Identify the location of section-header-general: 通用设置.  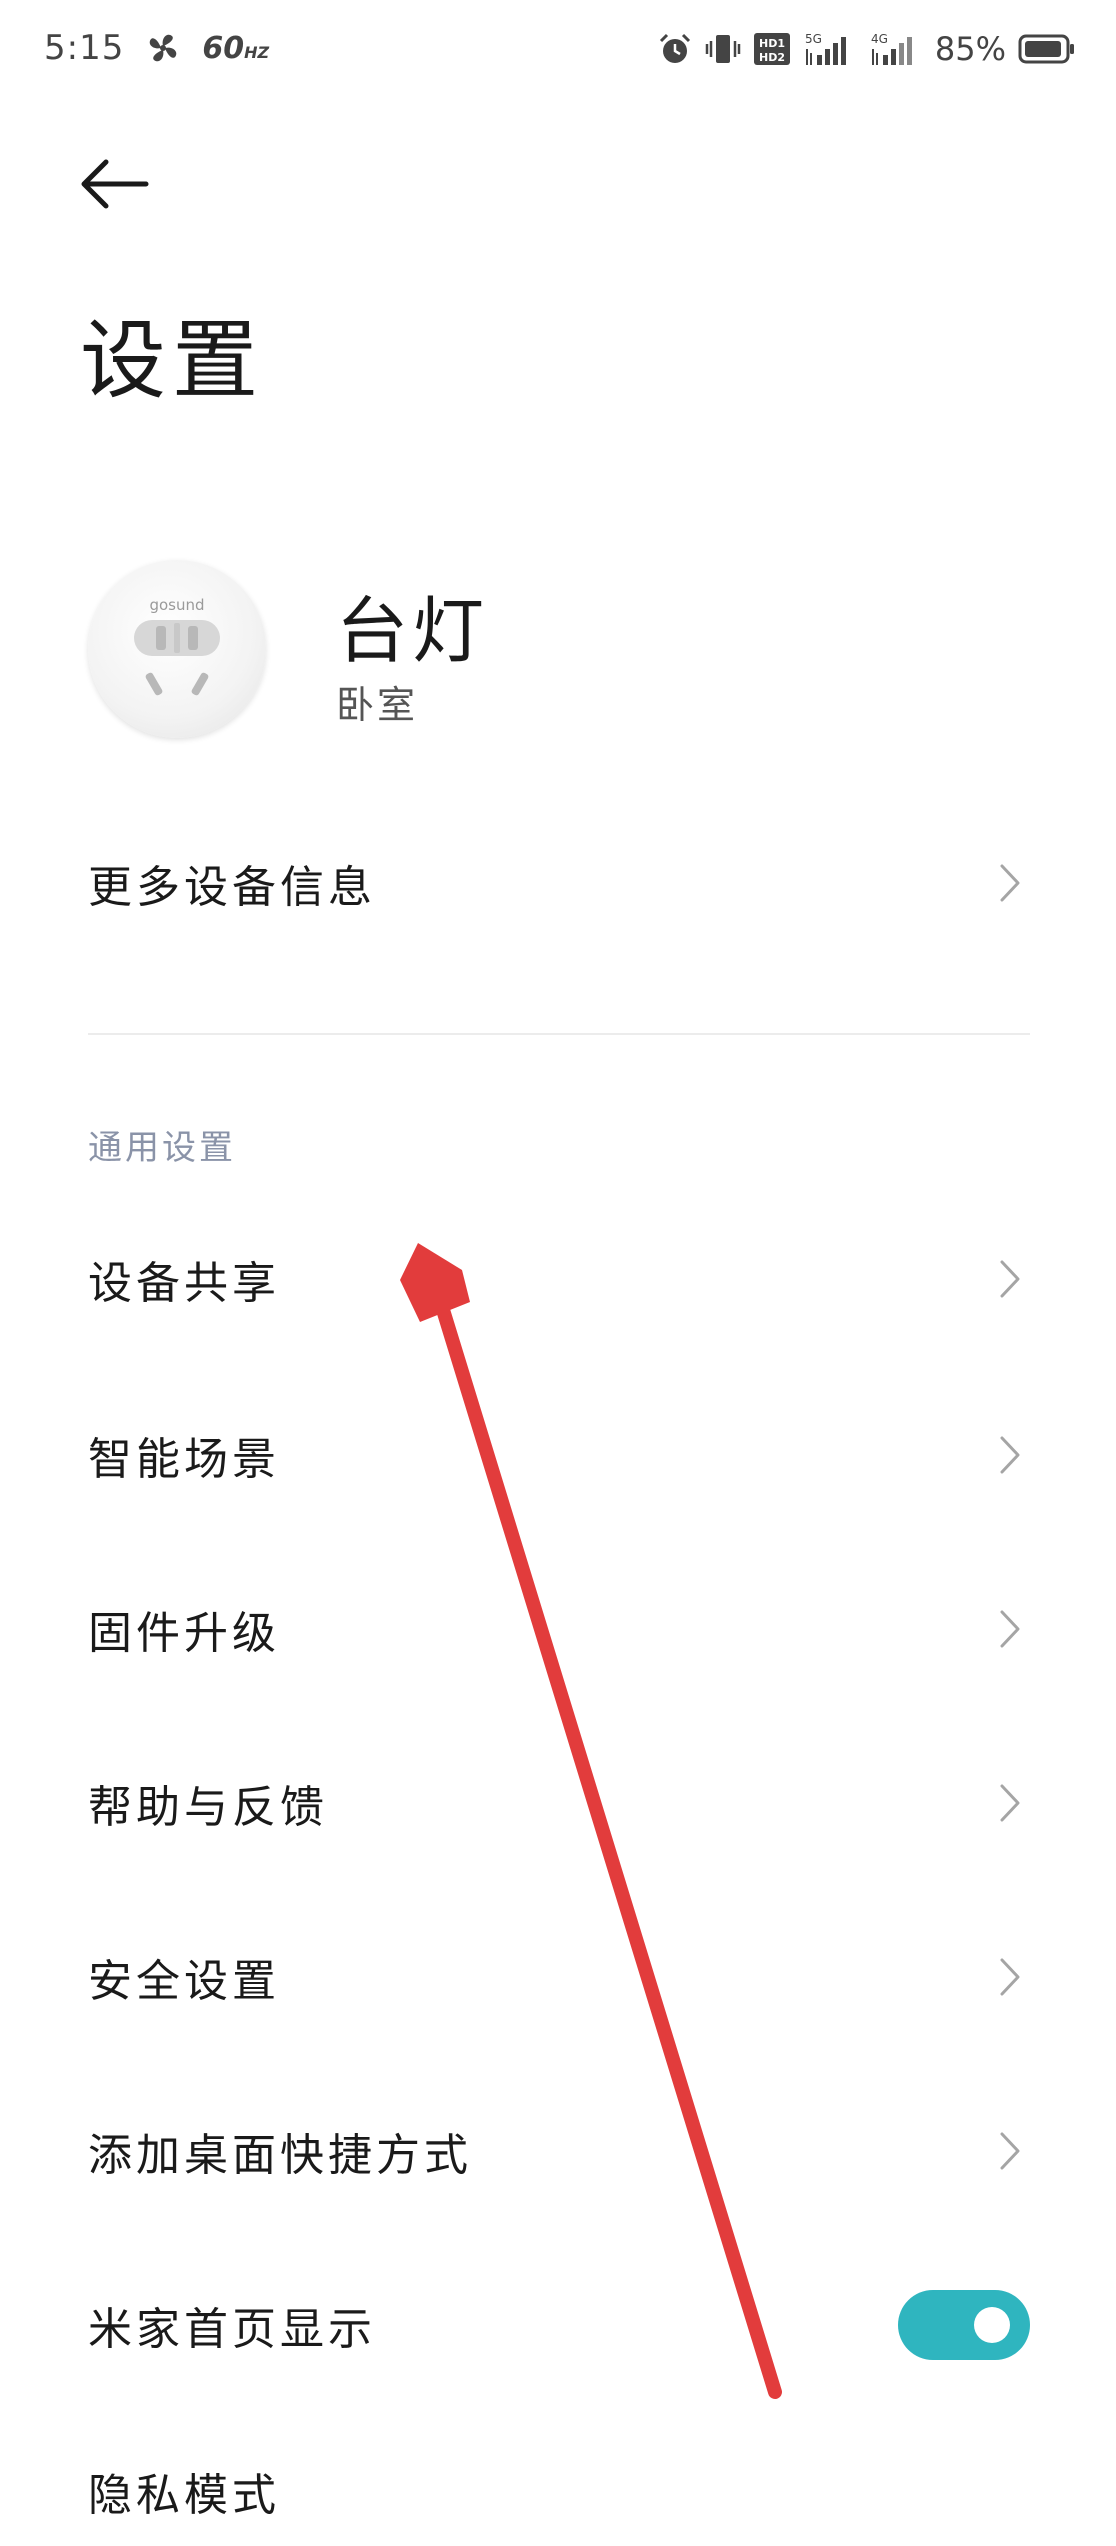
(162, 1148).